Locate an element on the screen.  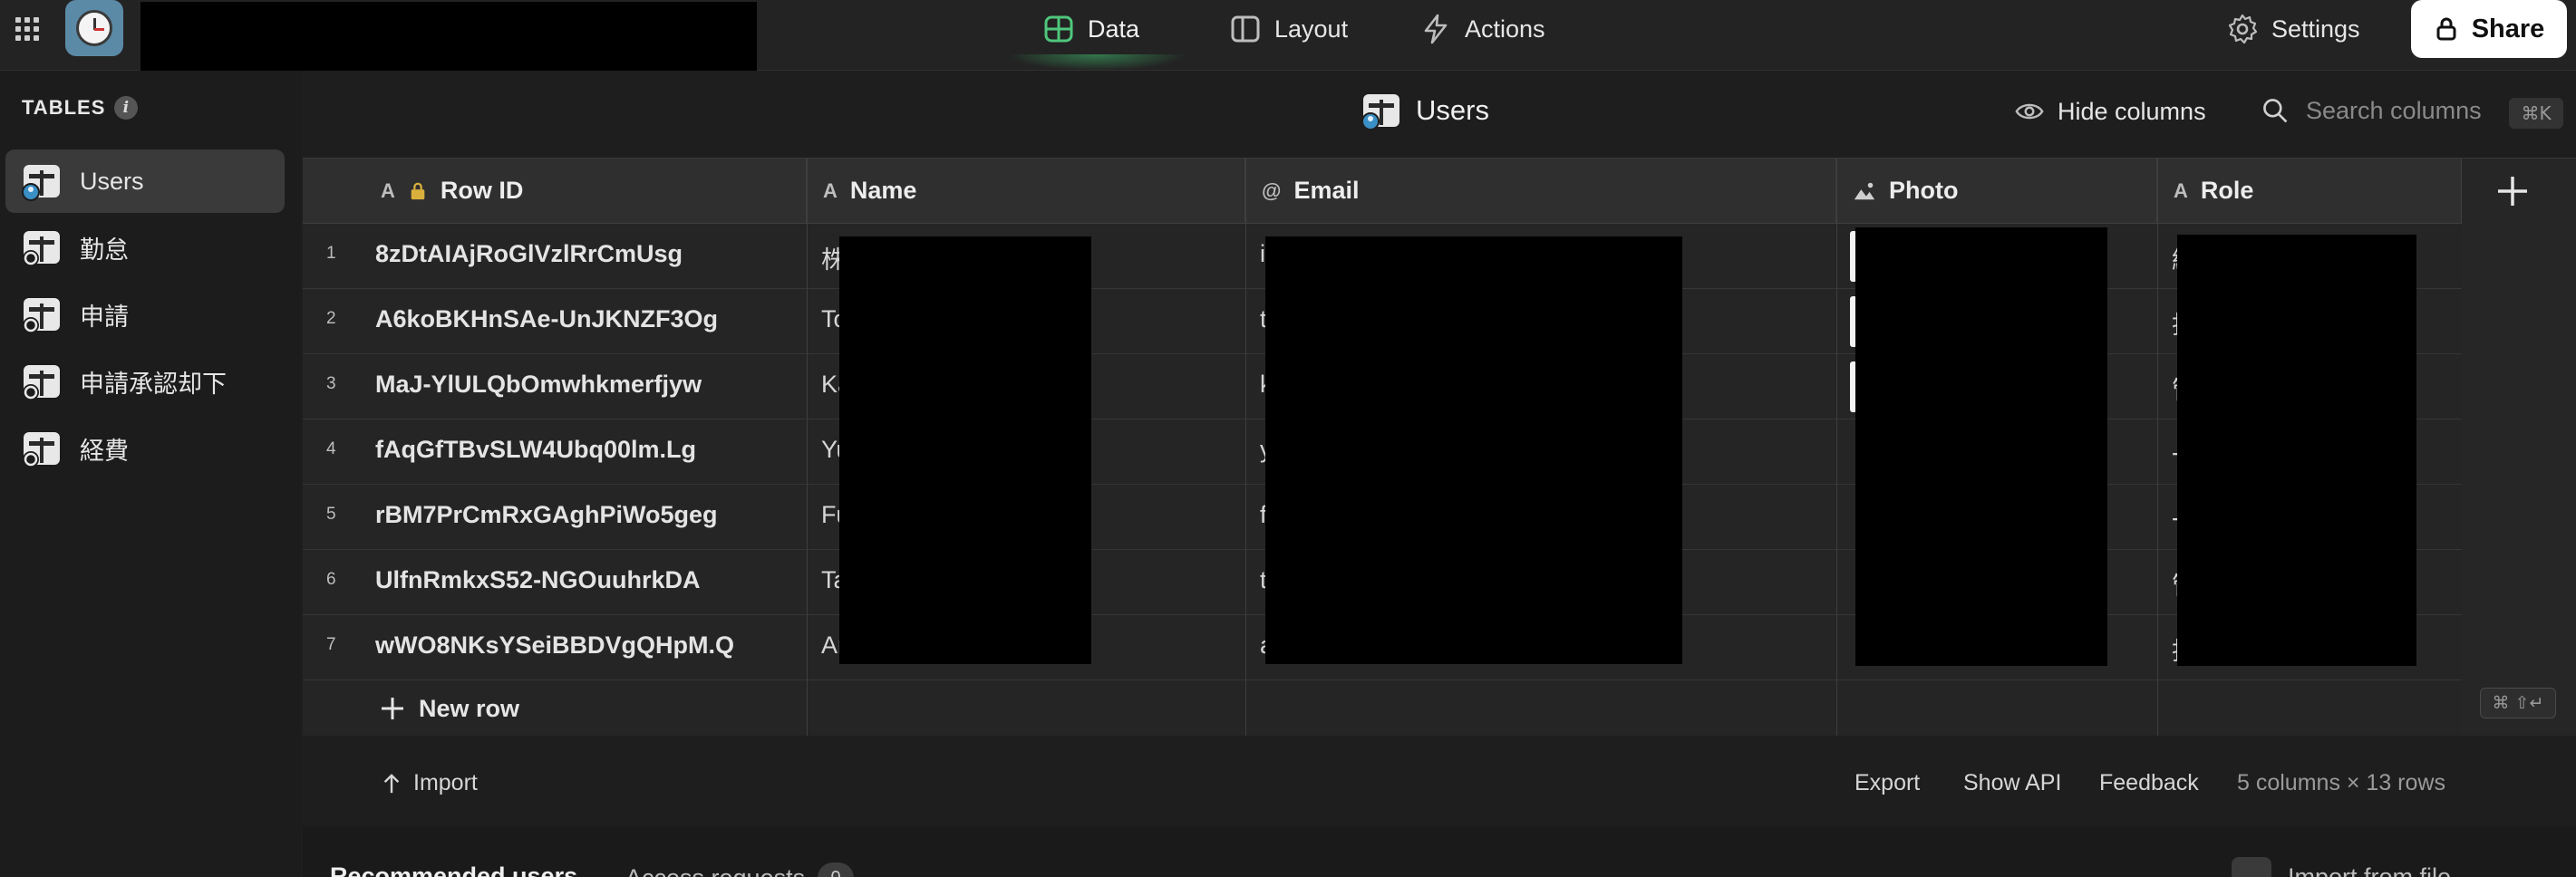
clock-icon is located at coordinates (94, 28).